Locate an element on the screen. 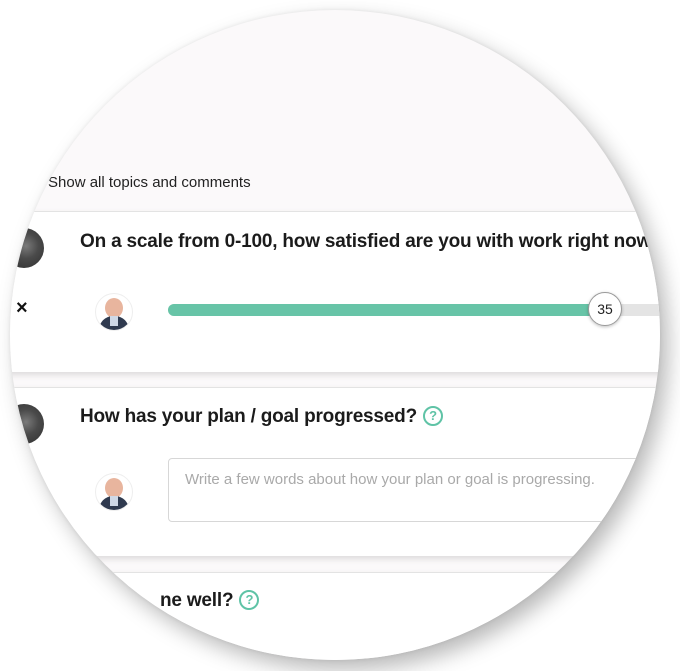  question-title-text: How has your plan / goal progressed? is located at coordinates (248, 416).